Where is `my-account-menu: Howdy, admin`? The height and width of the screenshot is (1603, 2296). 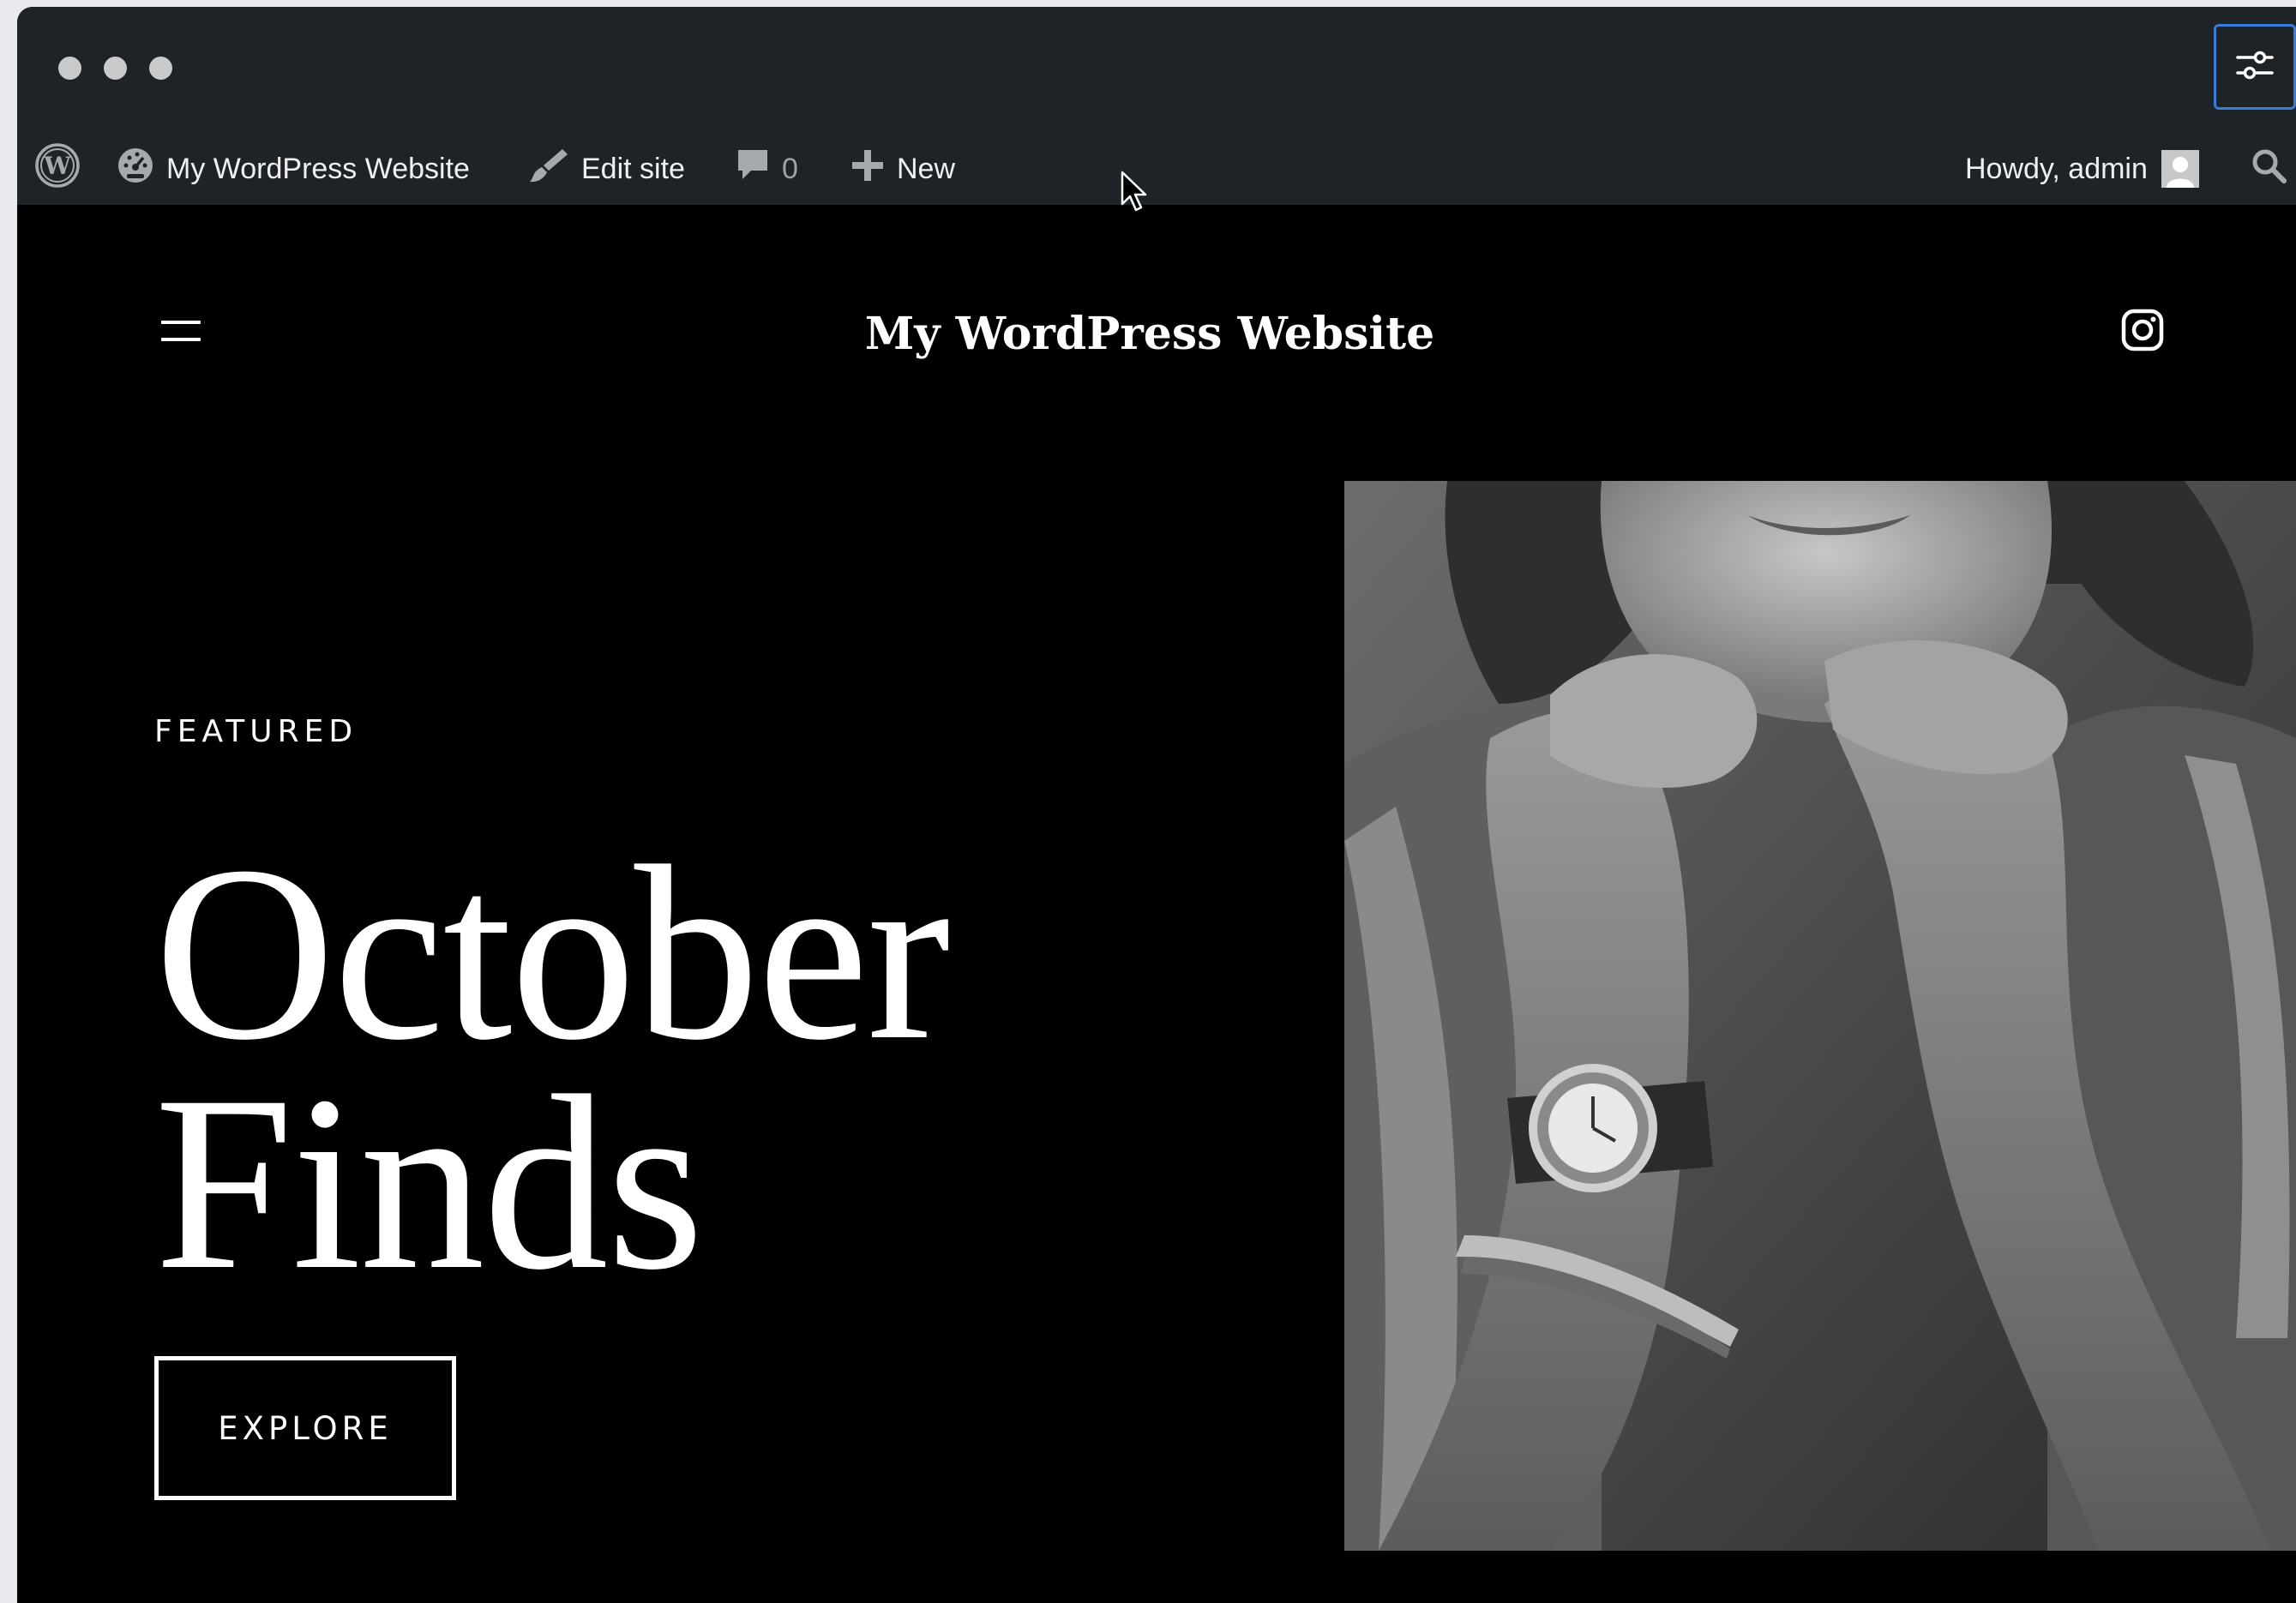
my-account-menu: Howdy, admin is located at coordinates (2082, 169).